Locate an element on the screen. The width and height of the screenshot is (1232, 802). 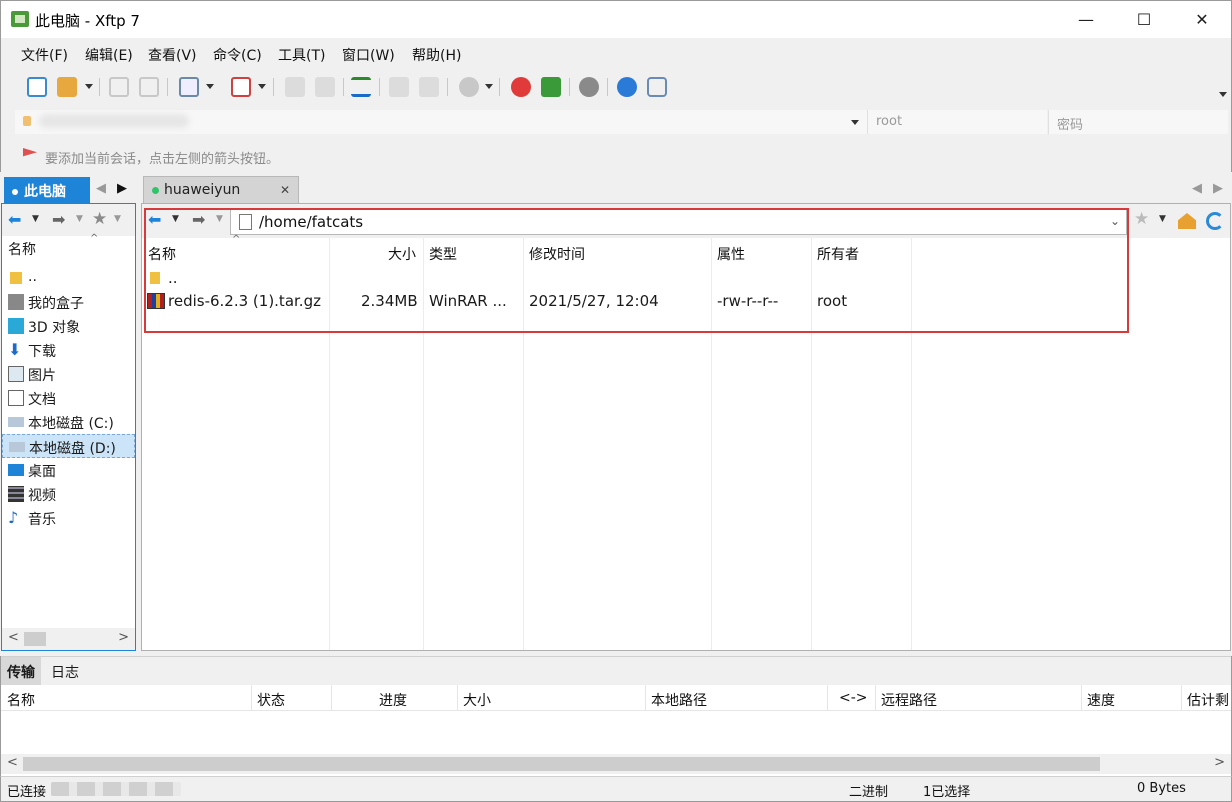
password-input: 密码 is located at coordinates (1138, 122).